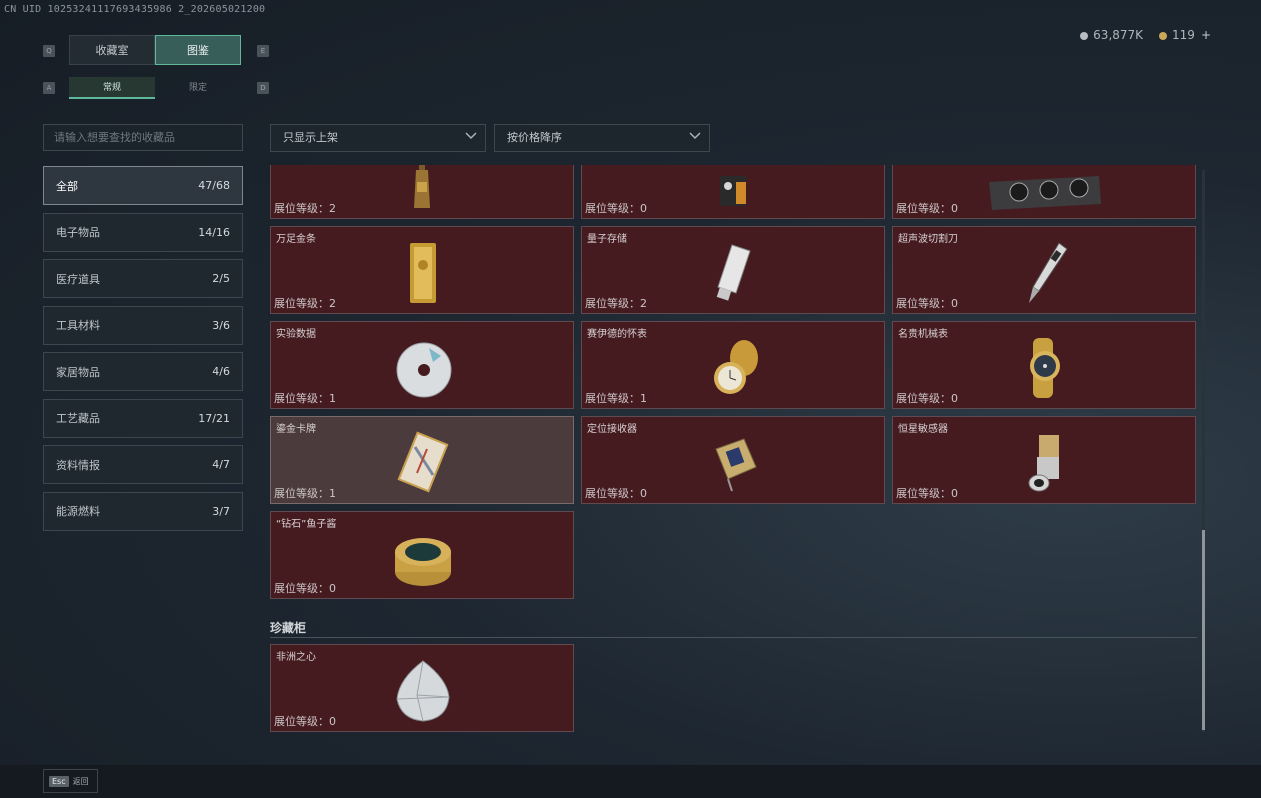 The width and height of the screenshot is (1261, 798). I want to click on key-hint-e: E, so click(263, 51).